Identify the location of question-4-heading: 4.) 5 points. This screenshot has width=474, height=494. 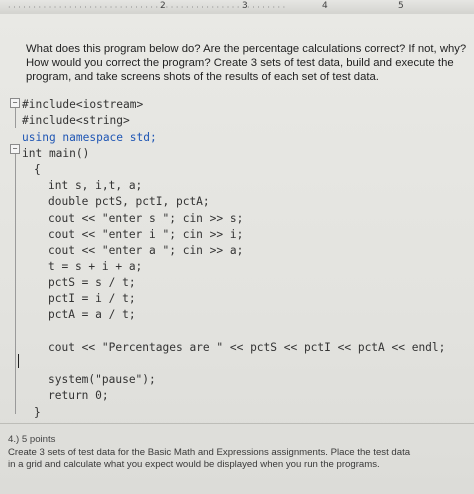
(32, 439).